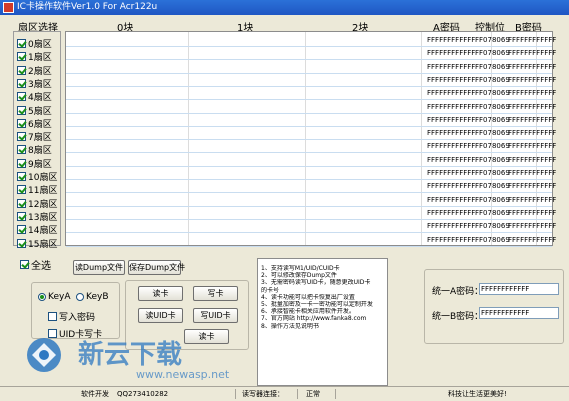  Describe the element at coordinates (270, 290) in the screenshot. I see `info-line: 的卡号` at that location.